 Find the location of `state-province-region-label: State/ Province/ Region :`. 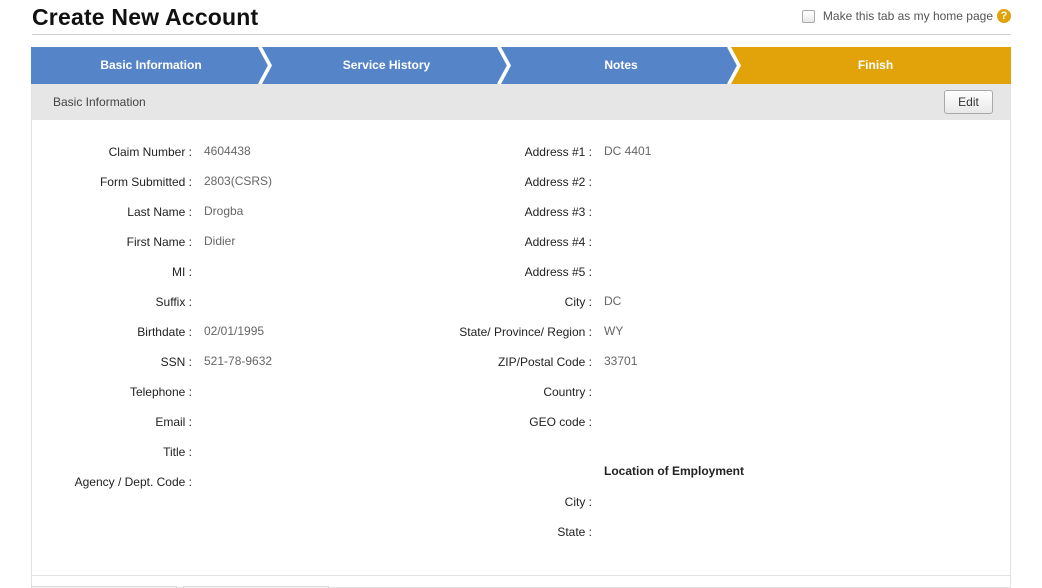

state-province-region-label: State/ Province/ Region : is located at coordinates (525, 332).